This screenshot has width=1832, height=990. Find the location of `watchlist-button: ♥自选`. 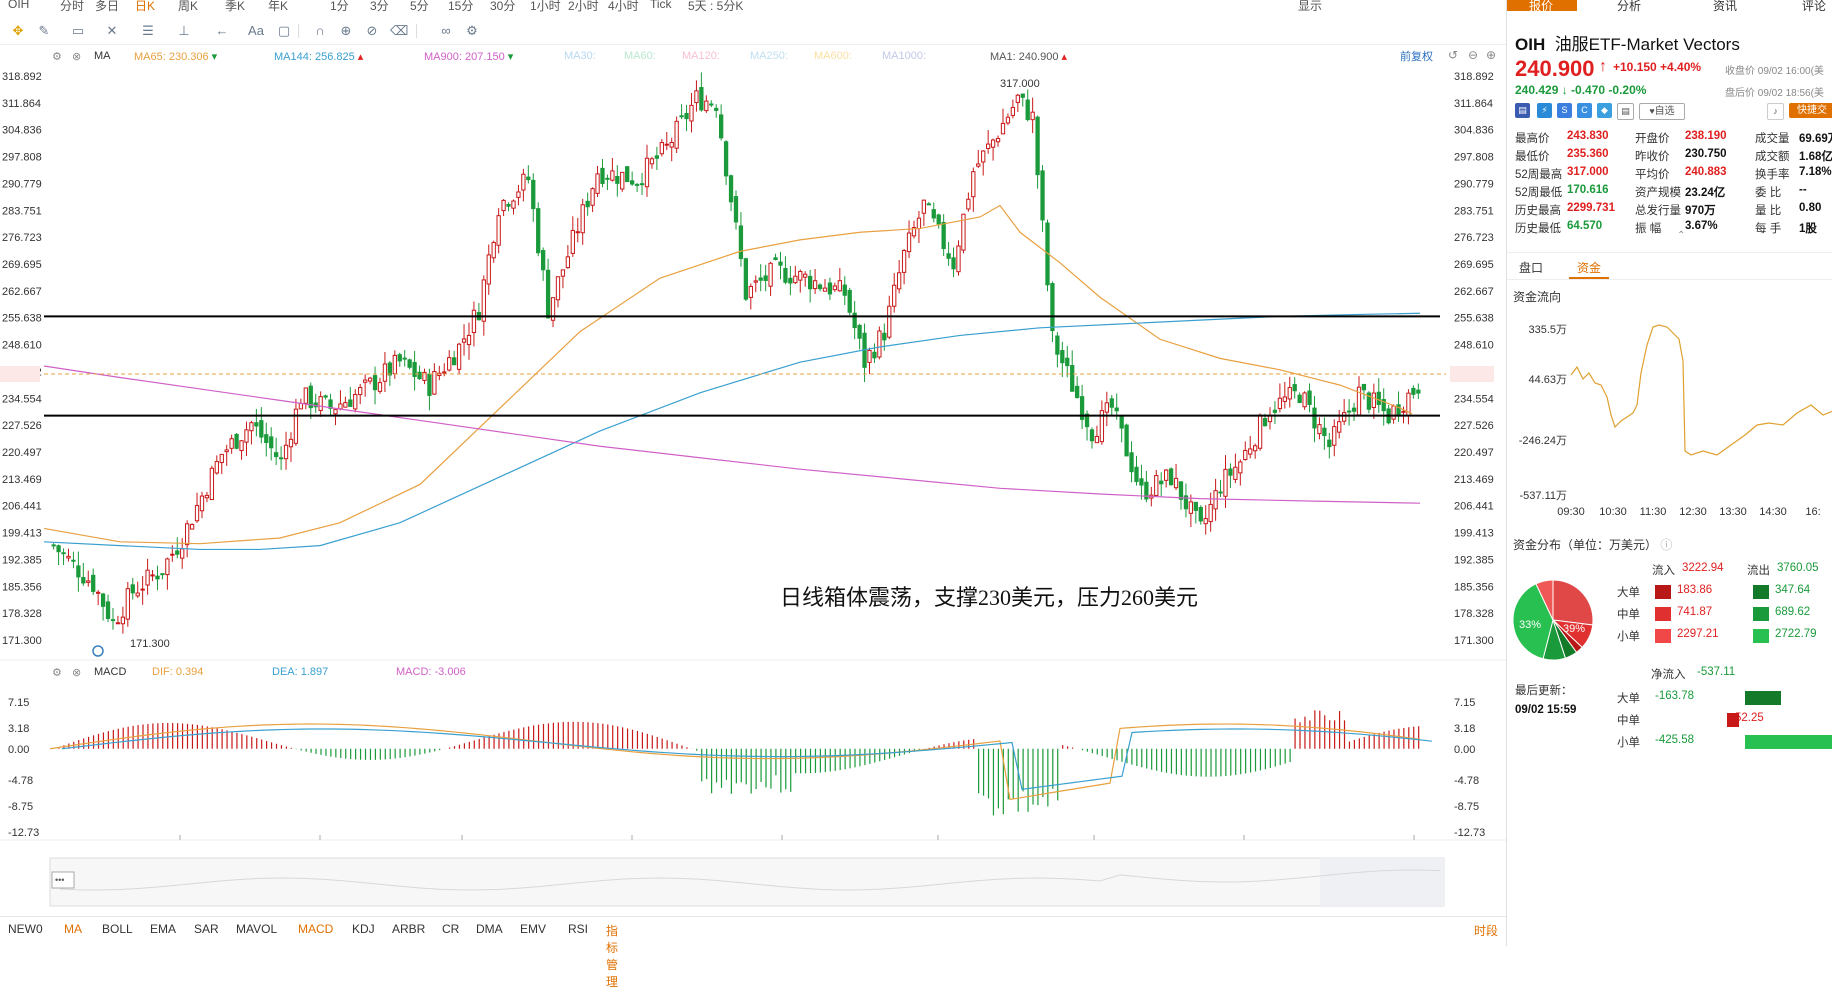

watchlist-button: ♥自选 is located at coordinates (1662, 111).